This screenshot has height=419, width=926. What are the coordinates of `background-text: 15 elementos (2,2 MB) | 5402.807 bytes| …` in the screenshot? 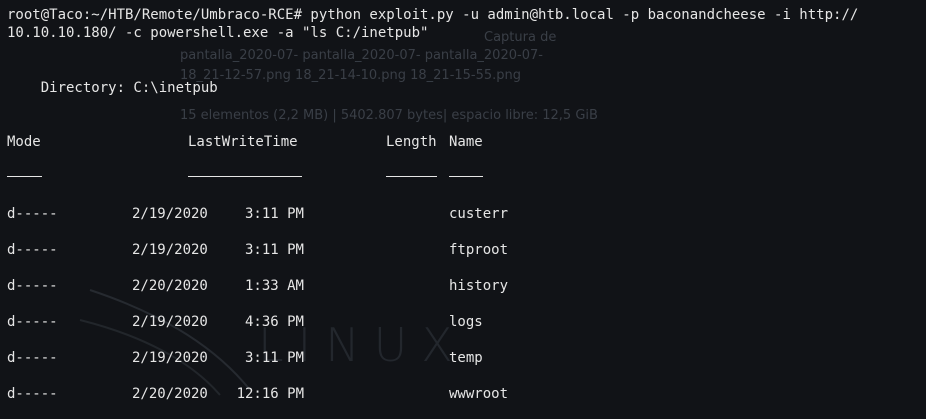 It's located at (389, 115).